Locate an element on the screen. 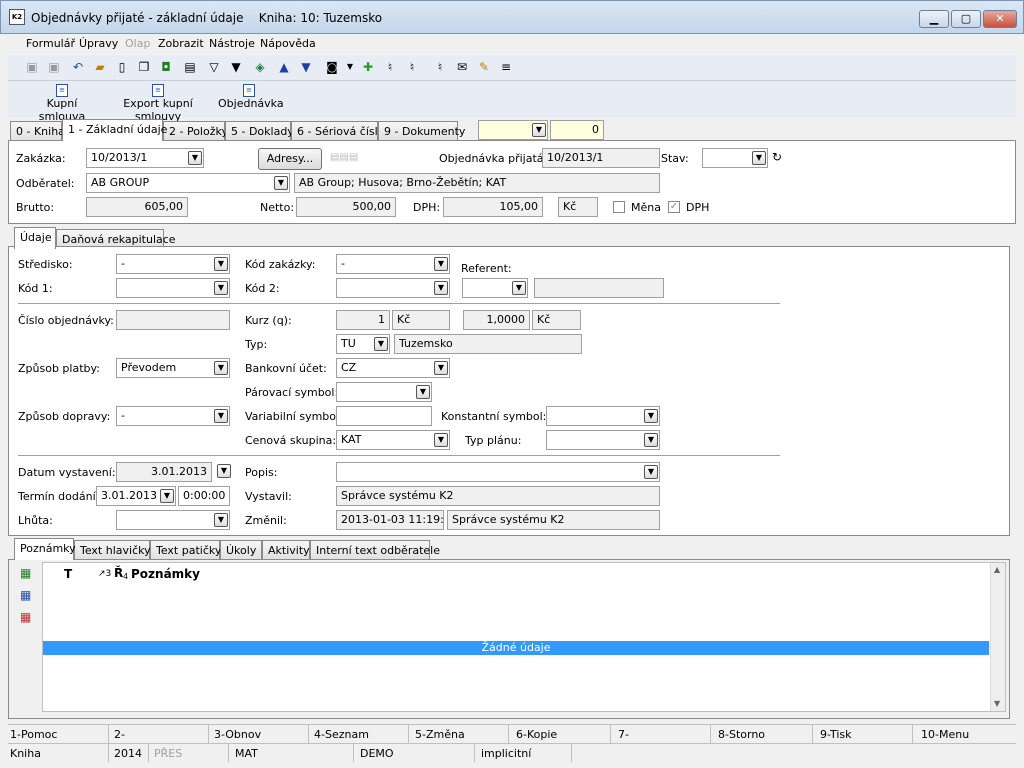 This screenshot has height=768, width=1024. cenova-skupina-select: KAT ▼ is located at coordinates (393, 440).